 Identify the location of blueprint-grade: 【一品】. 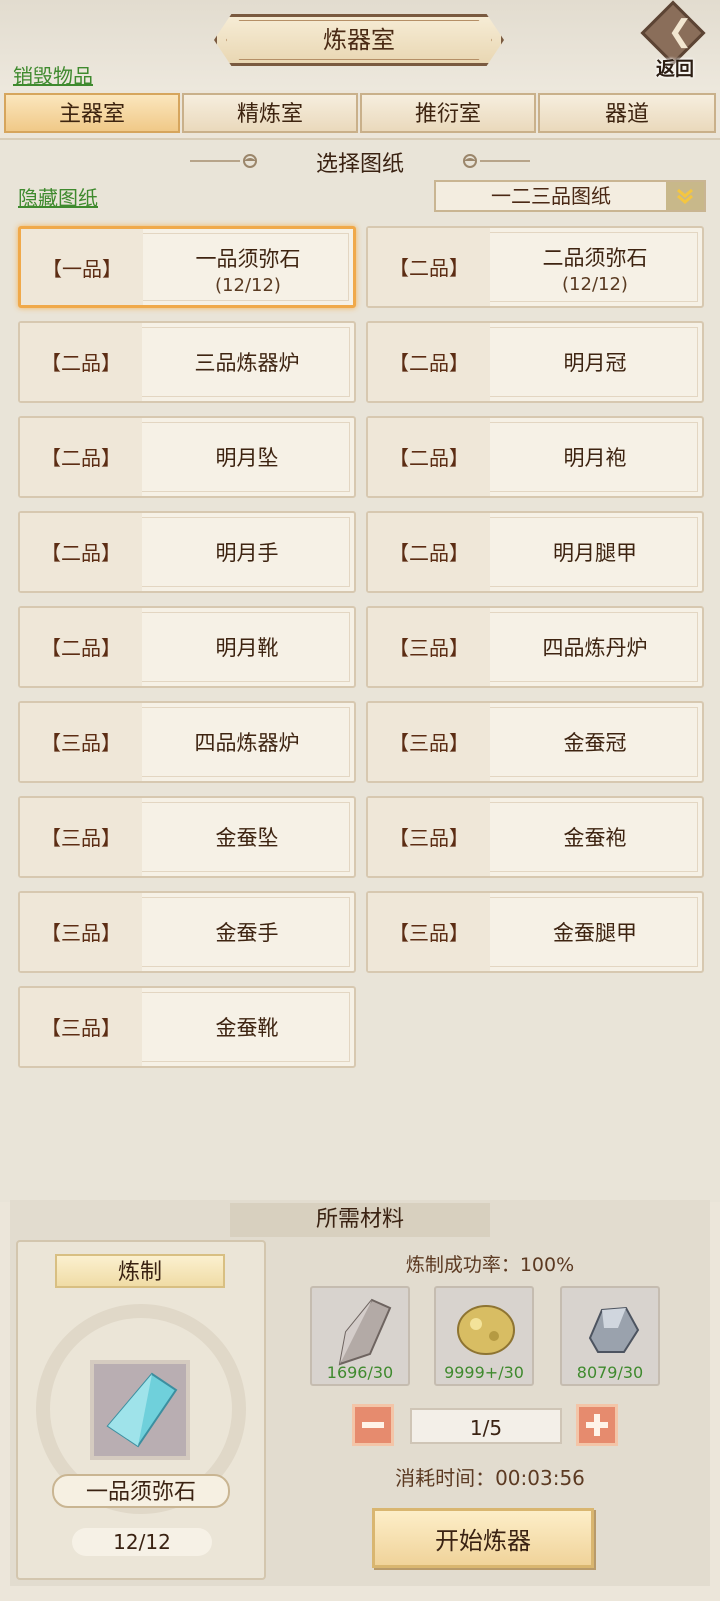
(82, 269).